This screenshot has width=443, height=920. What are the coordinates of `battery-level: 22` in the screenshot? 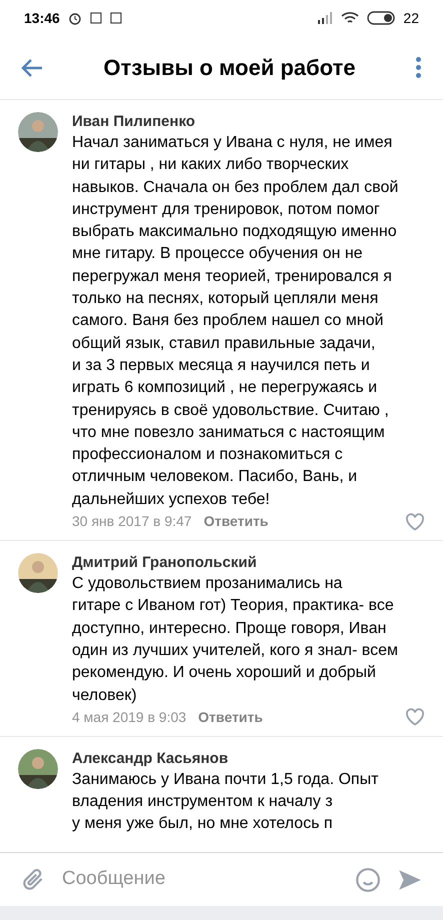 It's located at (411, 18).